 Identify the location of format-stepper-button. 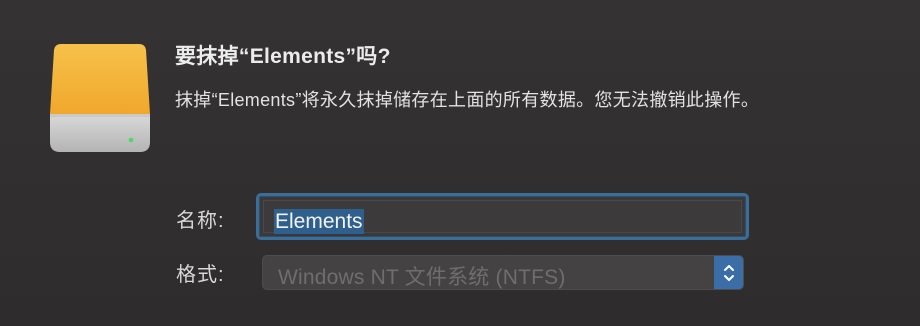
(728, 272).